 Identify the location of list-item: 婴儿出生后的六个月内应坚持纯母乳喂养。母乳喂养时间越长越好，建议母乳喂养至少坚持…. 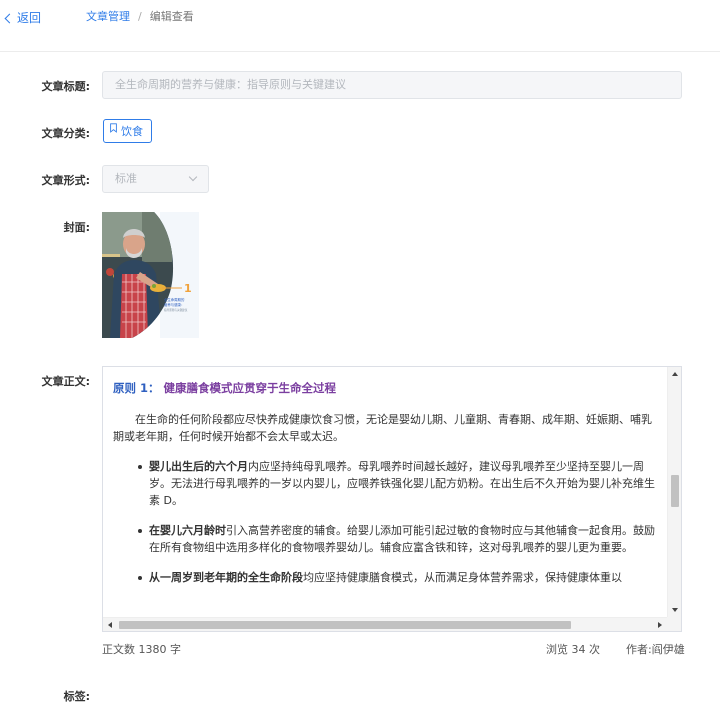
(397, 483).